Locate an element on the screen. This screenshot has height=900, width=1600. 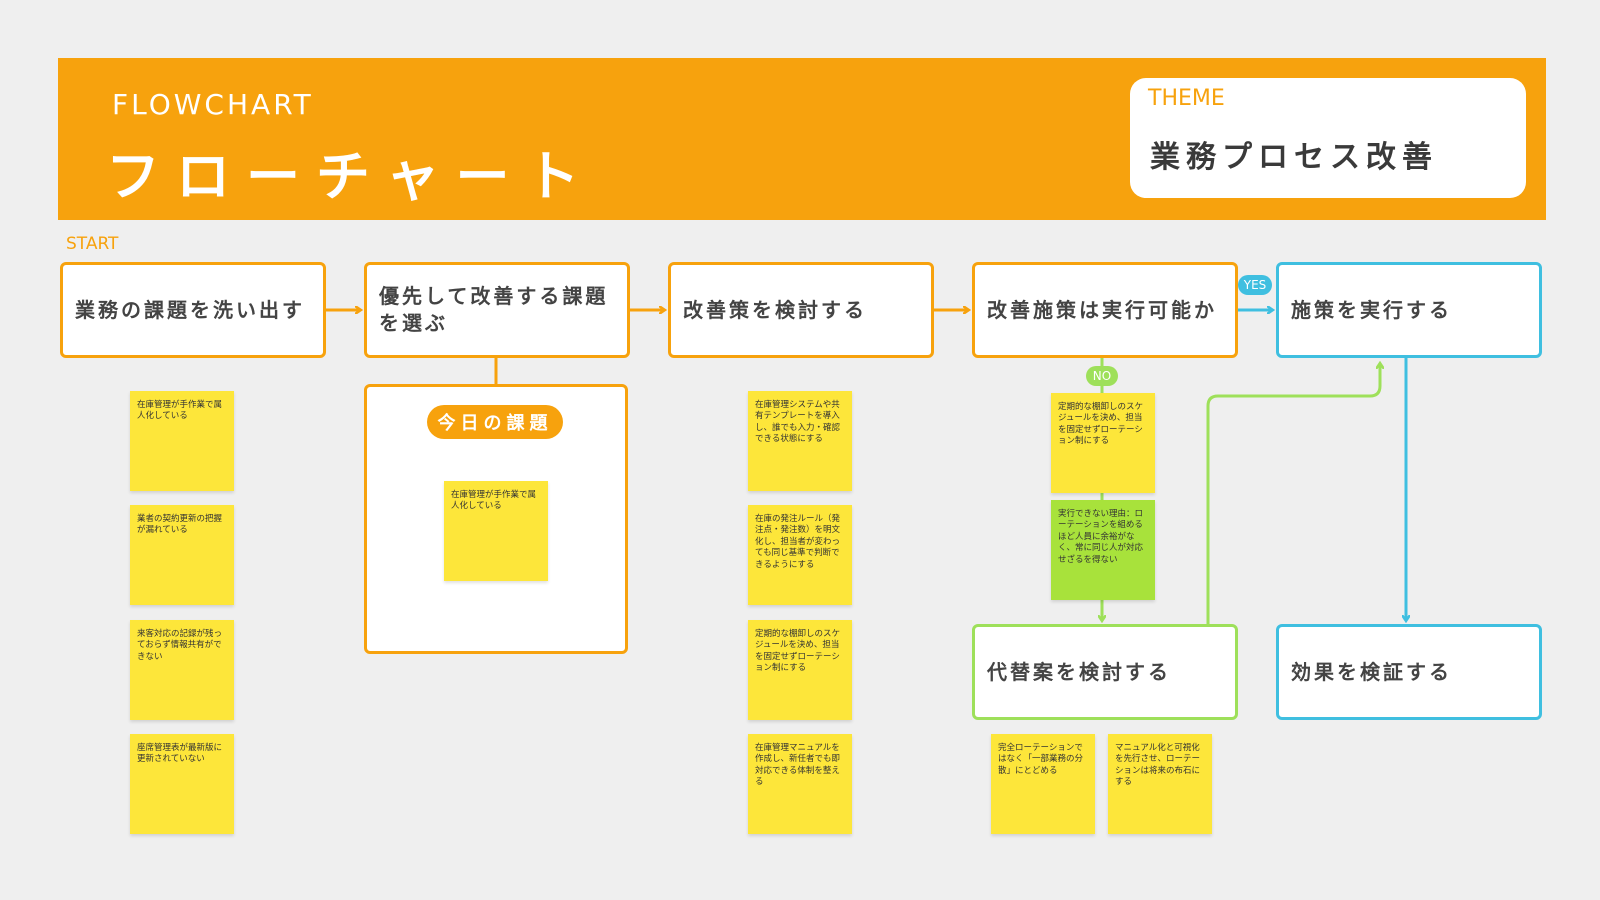
sticky-note-alternative: 完全ローテーションではなく「一部業務の分散」にとどめる is located at coordinates (1043, 784).